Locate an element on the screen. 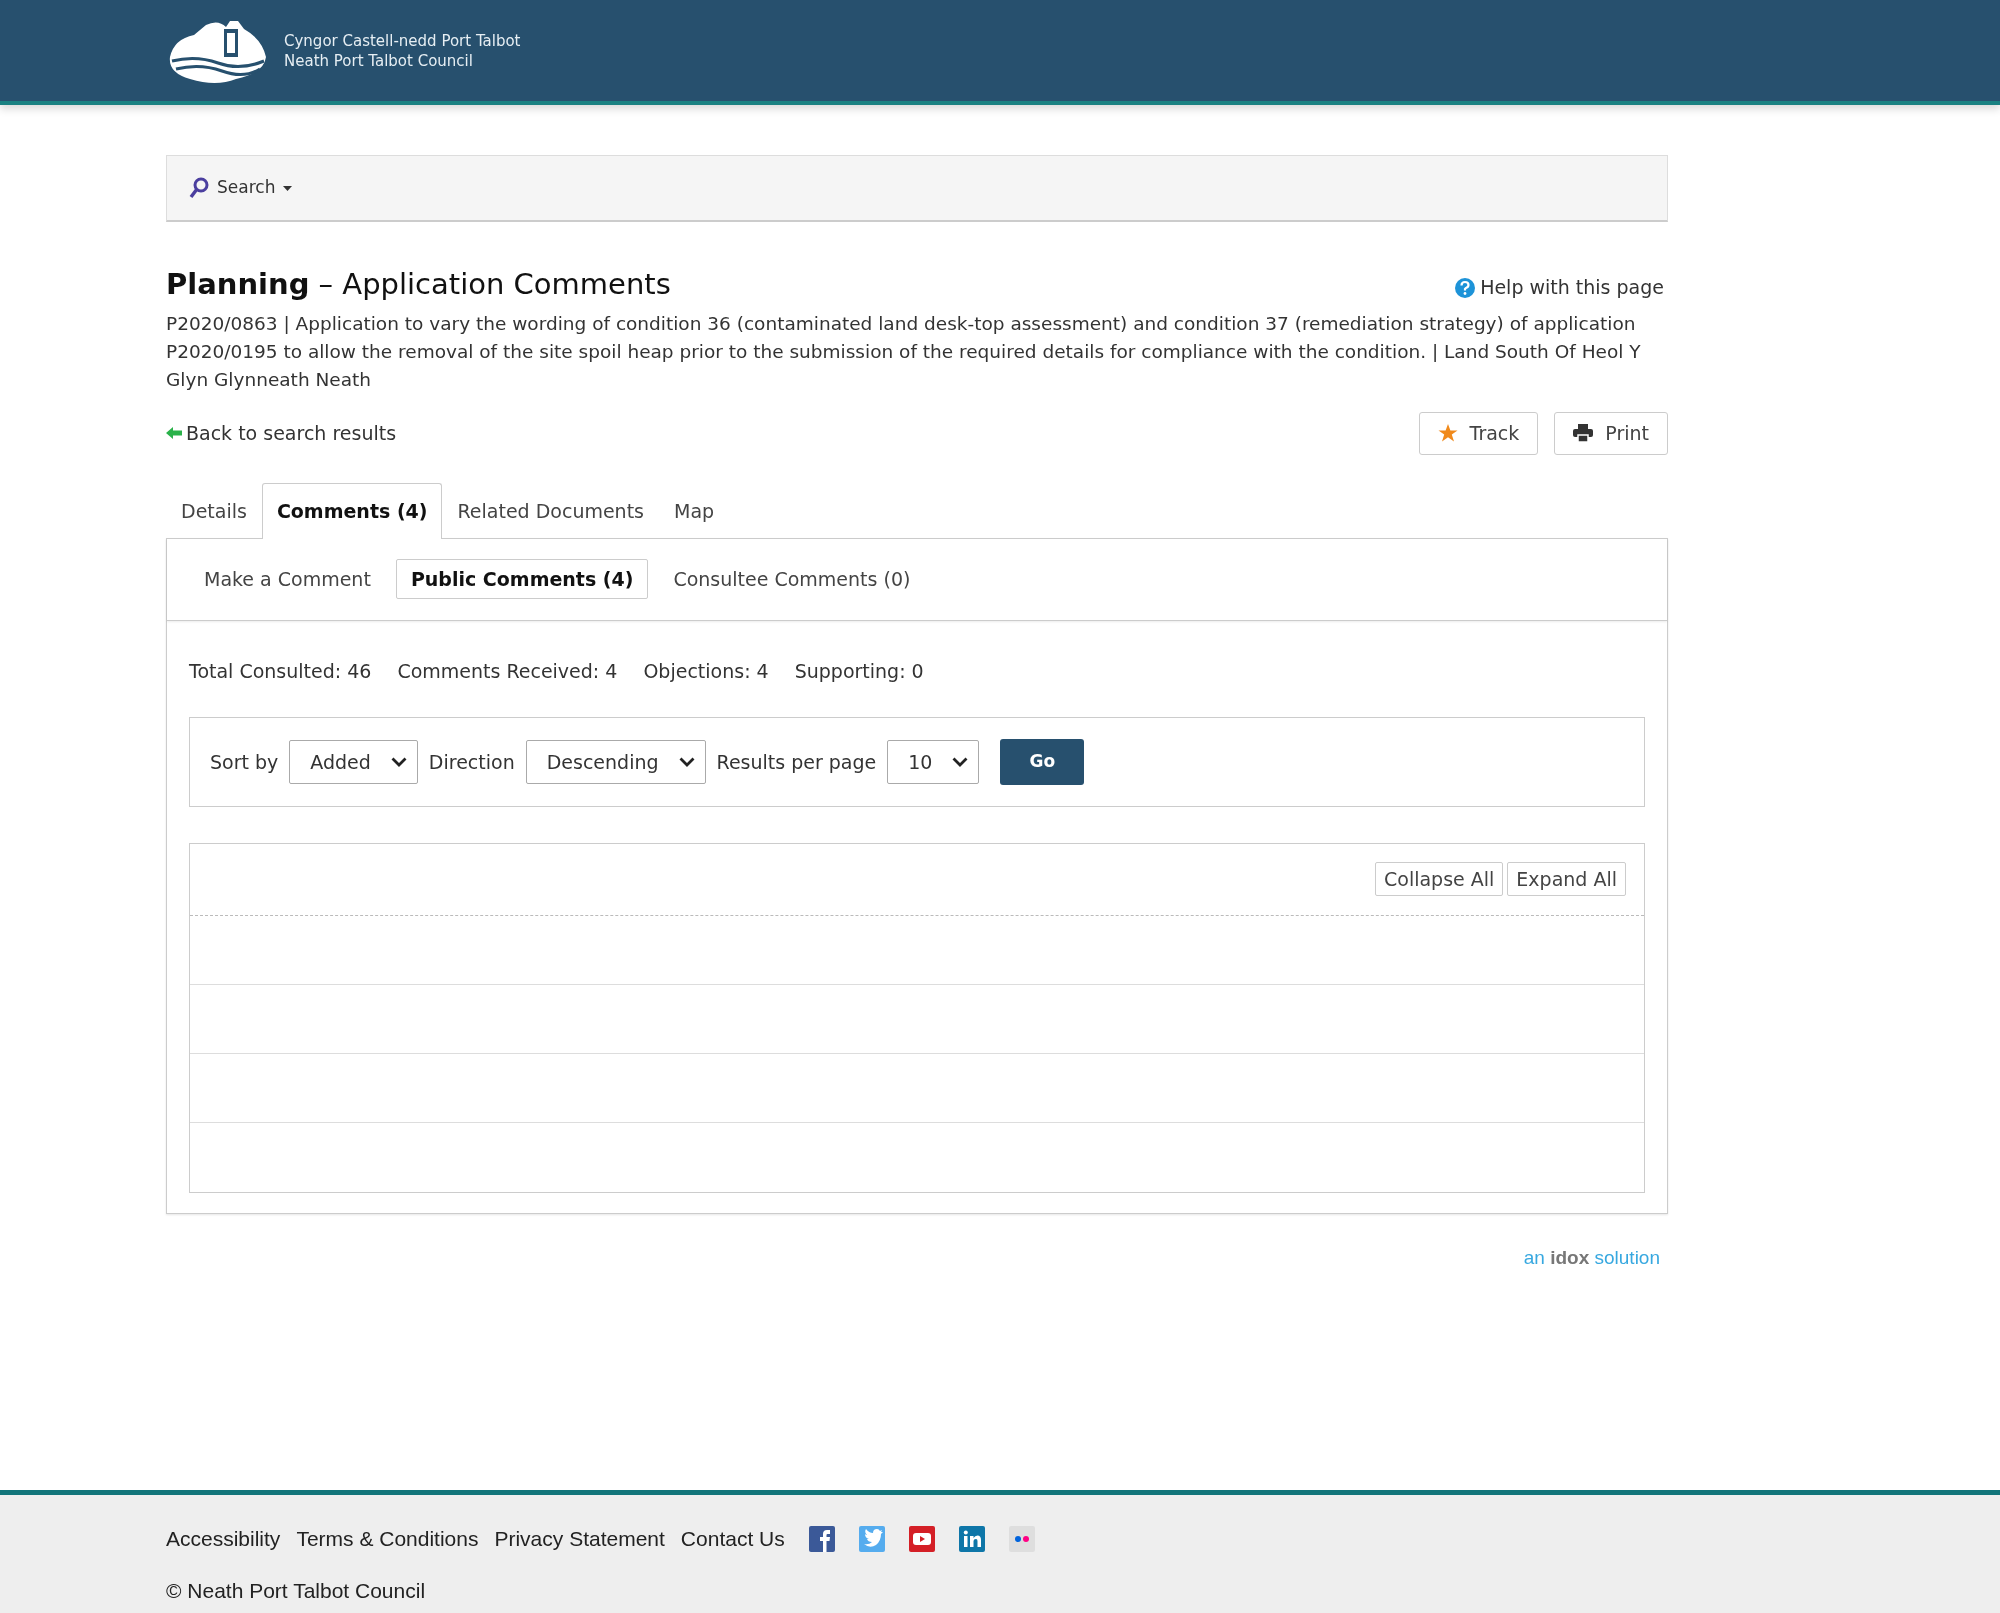  field-label: Results per page is located at coordinates (796, 762).